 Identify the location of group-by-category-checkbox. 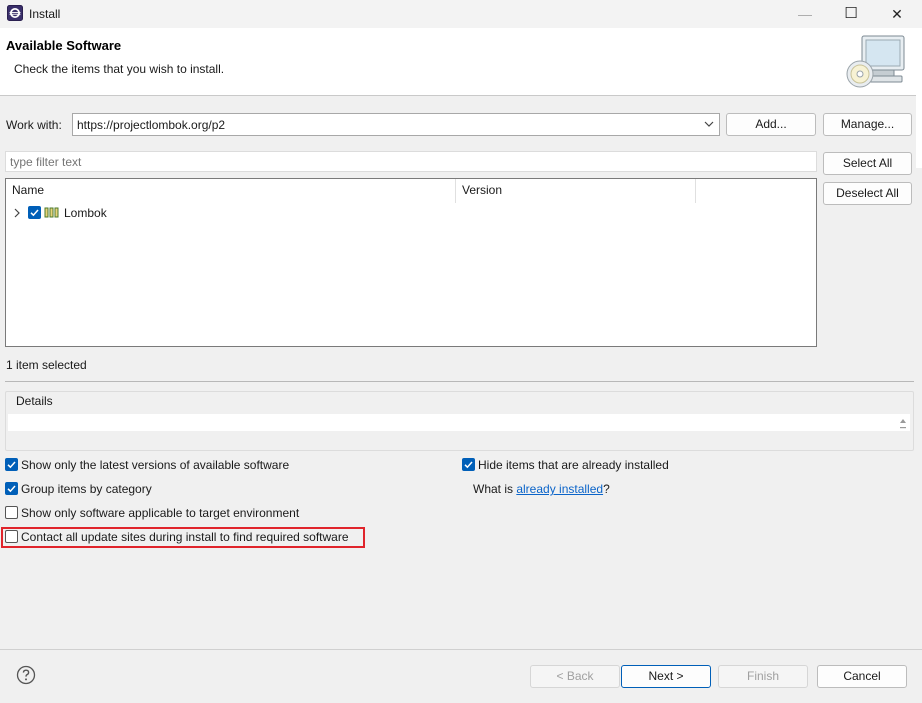
(11, 488).